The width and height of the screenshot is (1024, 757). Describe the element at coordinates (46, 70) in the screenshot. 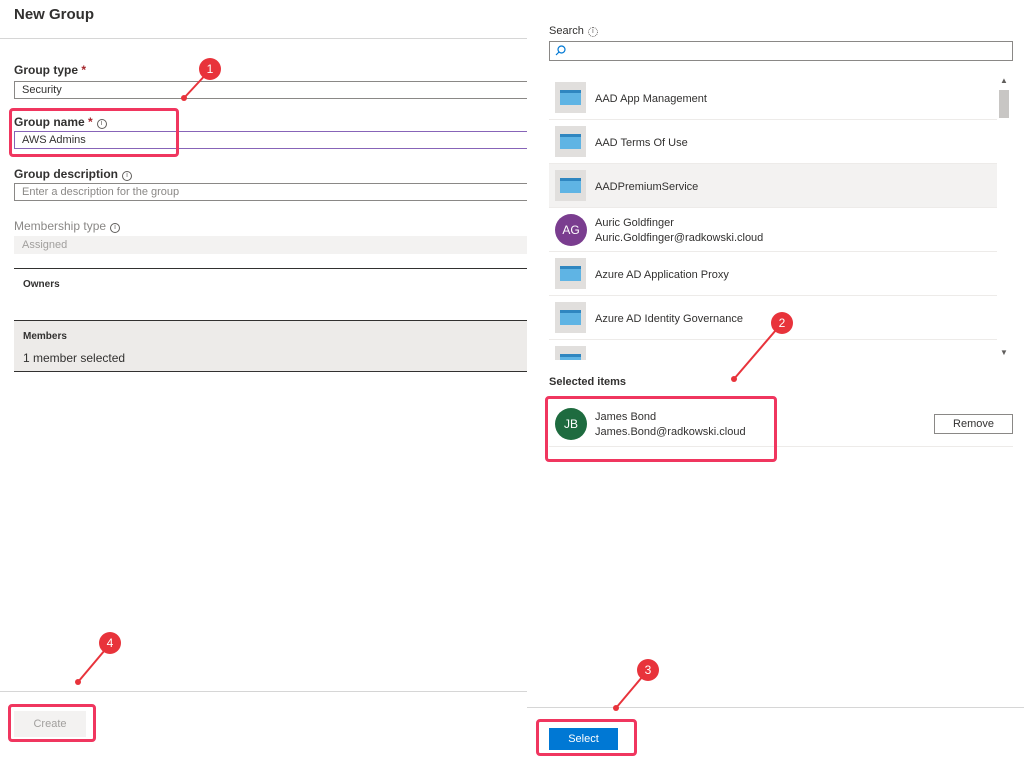

I see `group-type-label-text: Group type` at that location.